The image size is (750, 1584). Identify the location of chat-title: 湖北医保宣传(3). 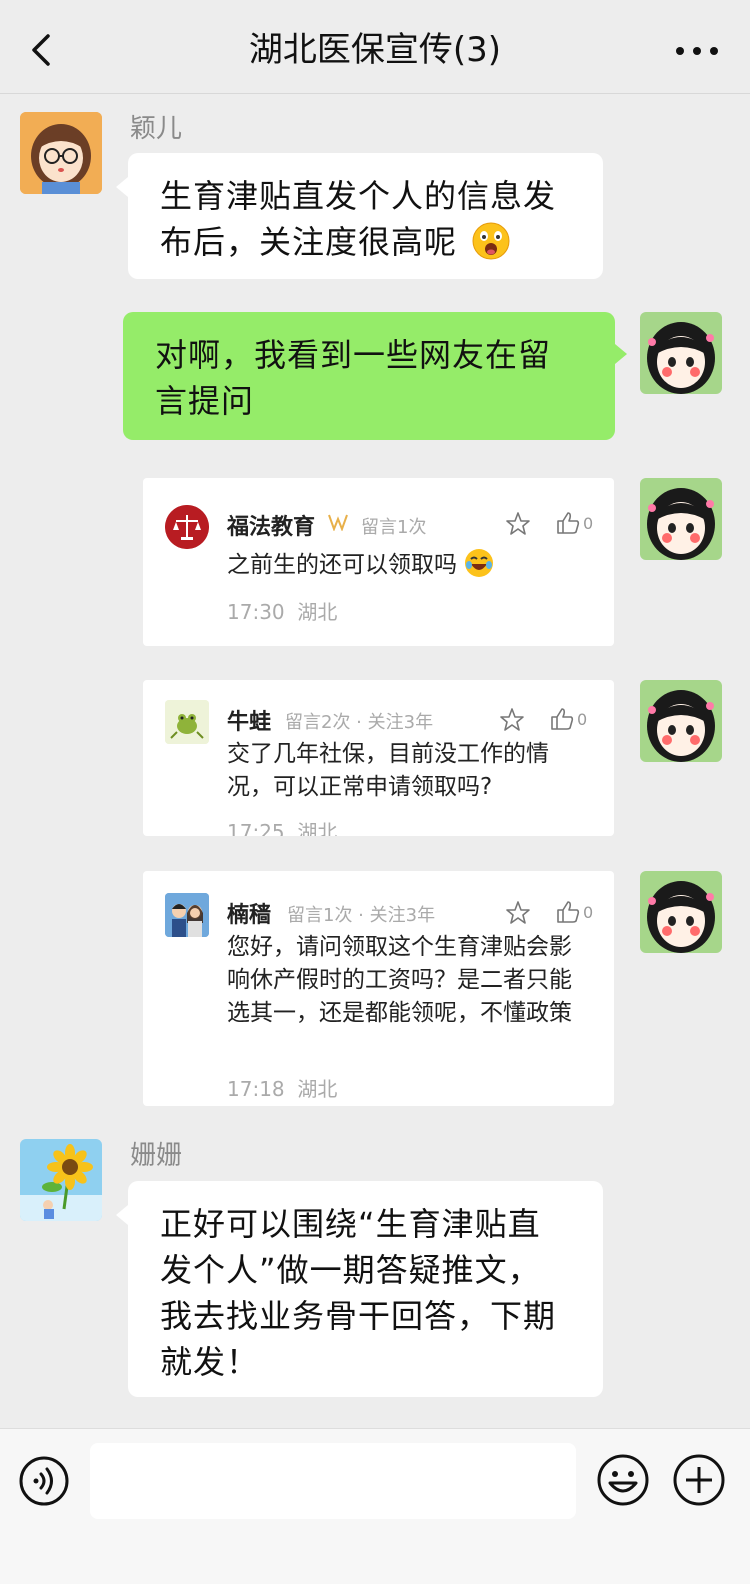
(375, 50).